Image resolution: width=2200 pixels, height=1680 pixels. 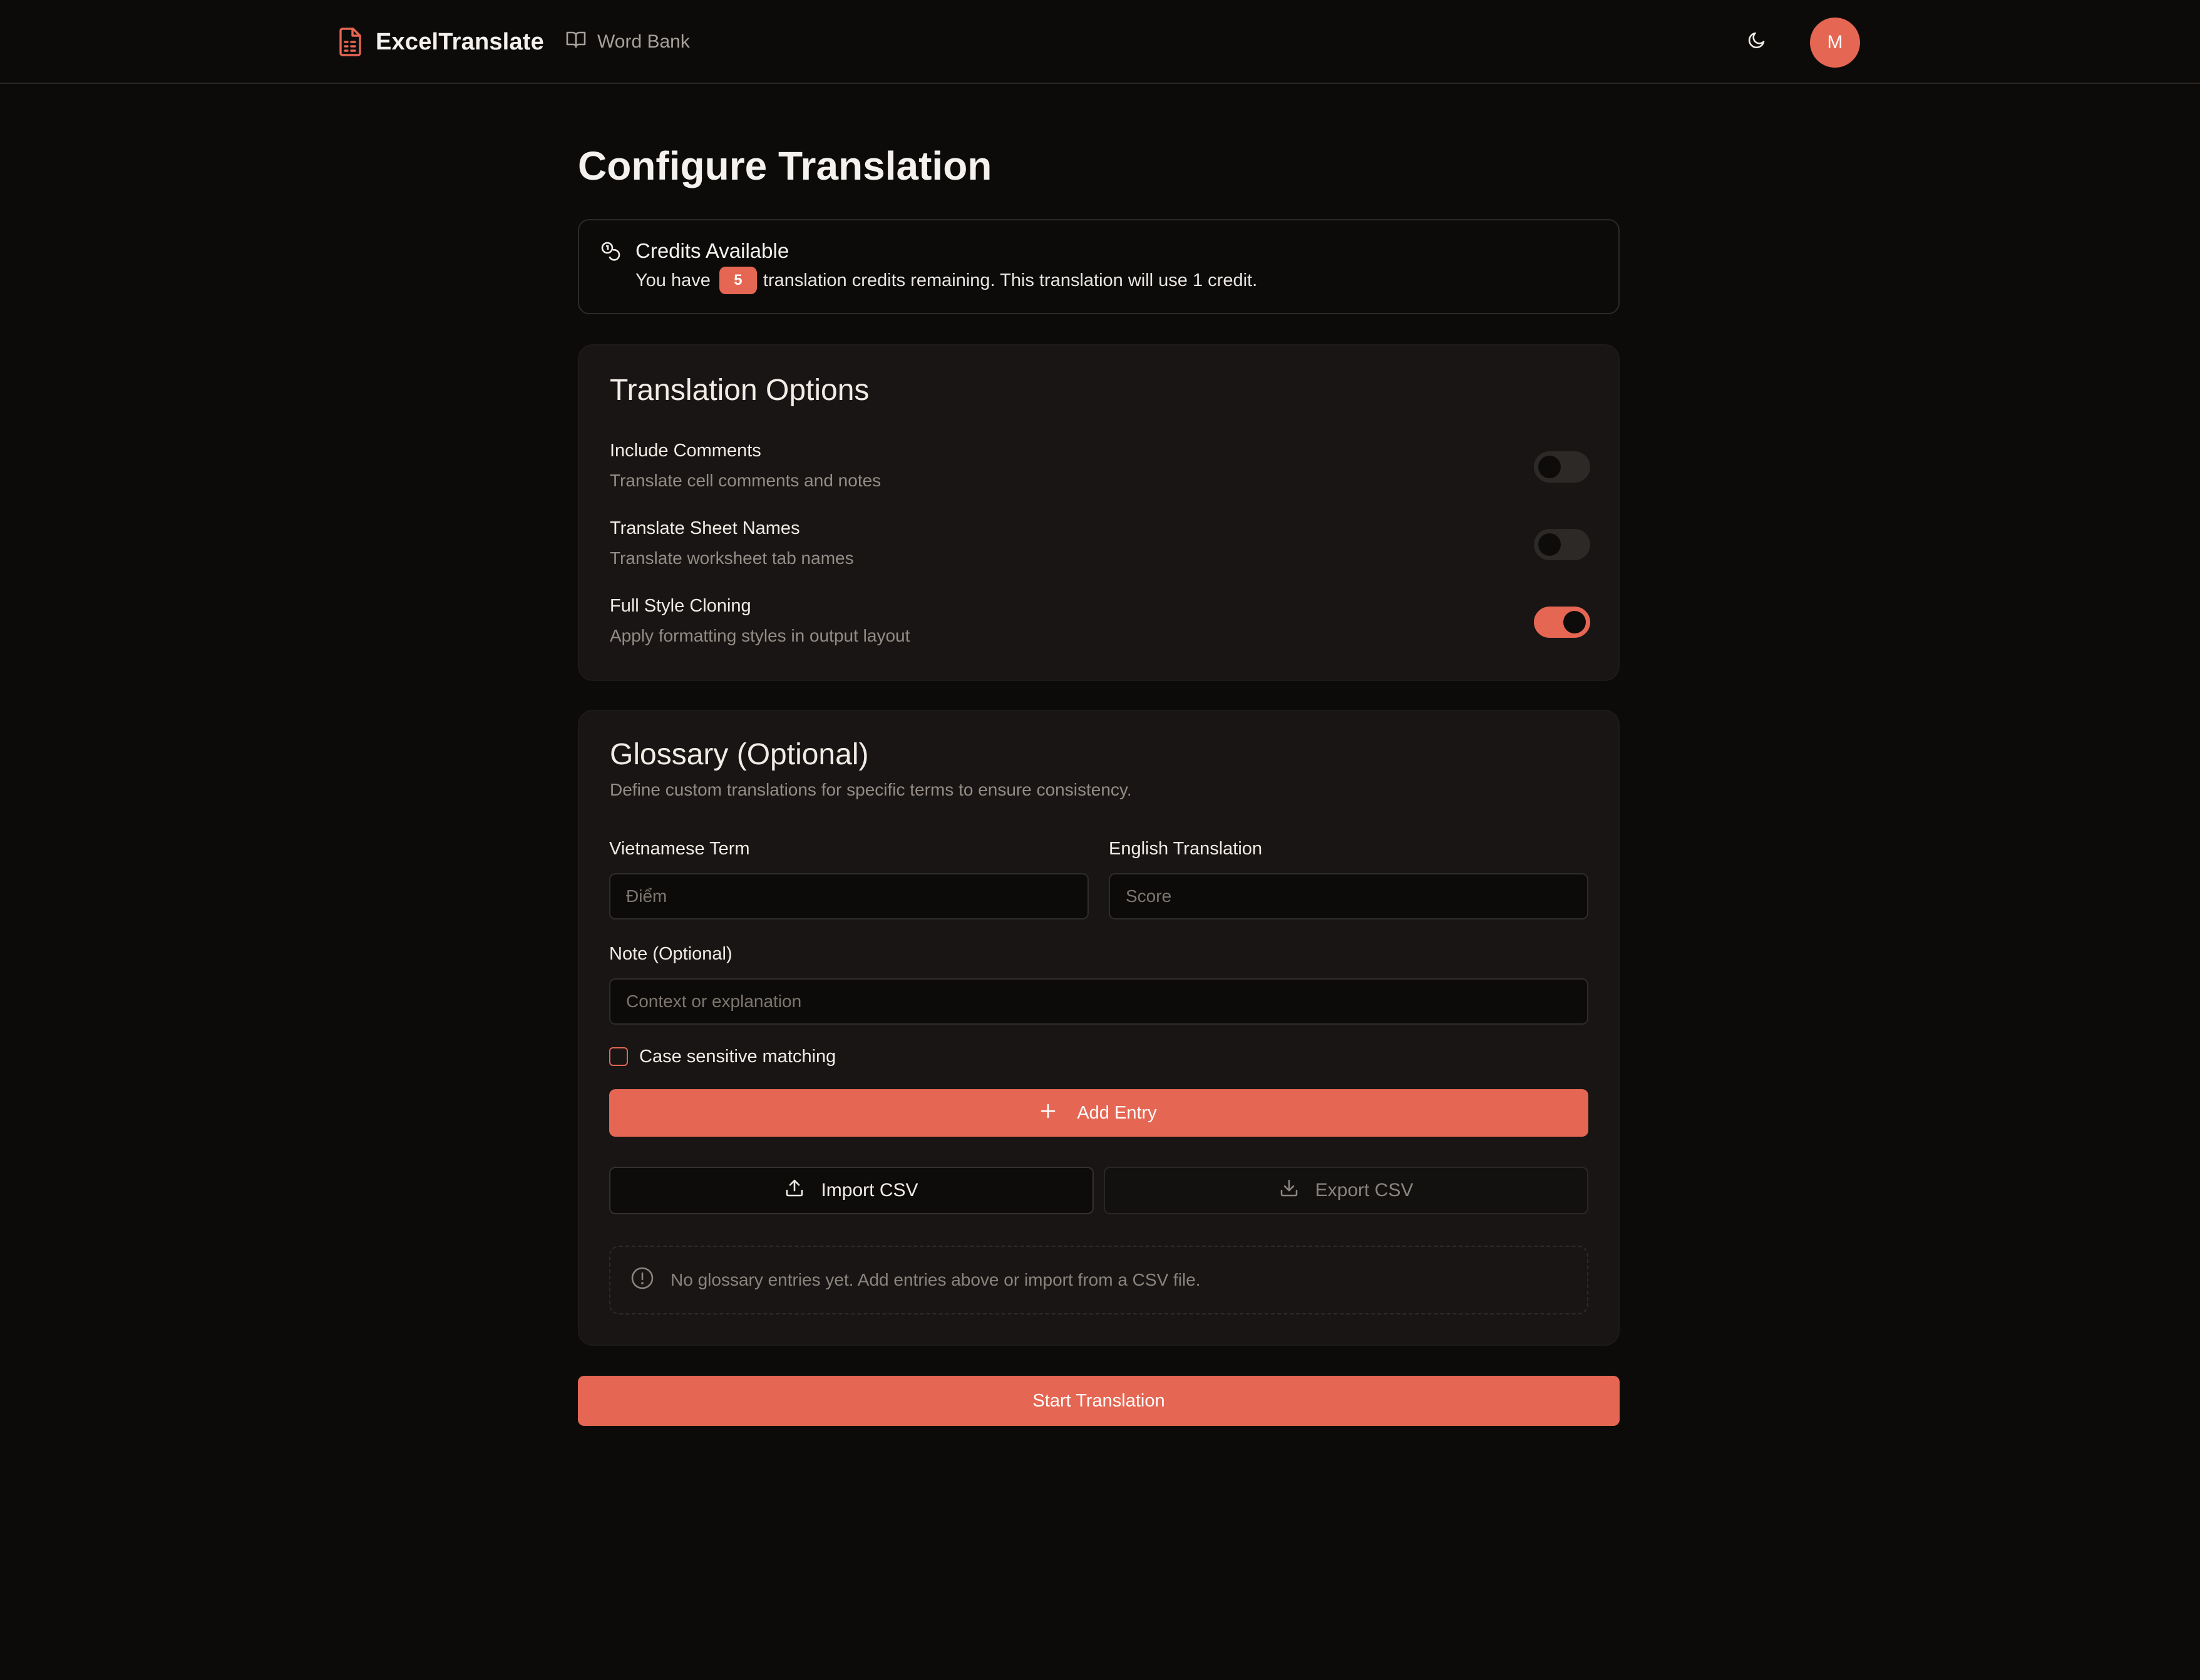 What do you see at coordinates (1048, 1113) in the screenshot?
I see `plus-icon` at bounding box center [1048, 1113].